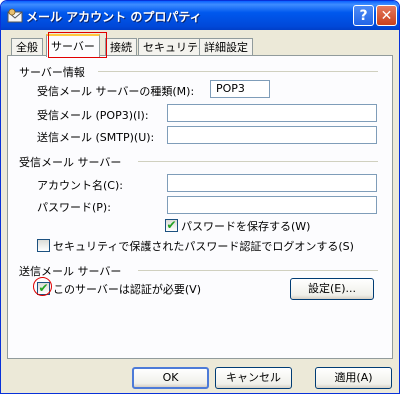 The image size is (400, 394). Describe the element at coordinates (52, 72) in the screenshot. I see `server-info-heading: サーバー情報` at that location.